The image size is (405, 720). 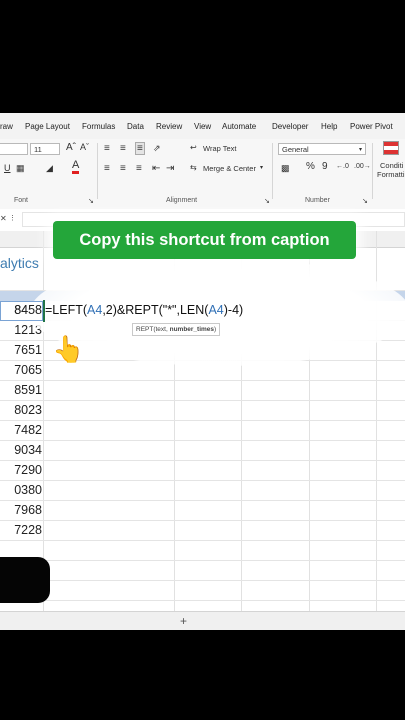 I want to click on conditional-formatting-icon, so click(x=391, y=148).